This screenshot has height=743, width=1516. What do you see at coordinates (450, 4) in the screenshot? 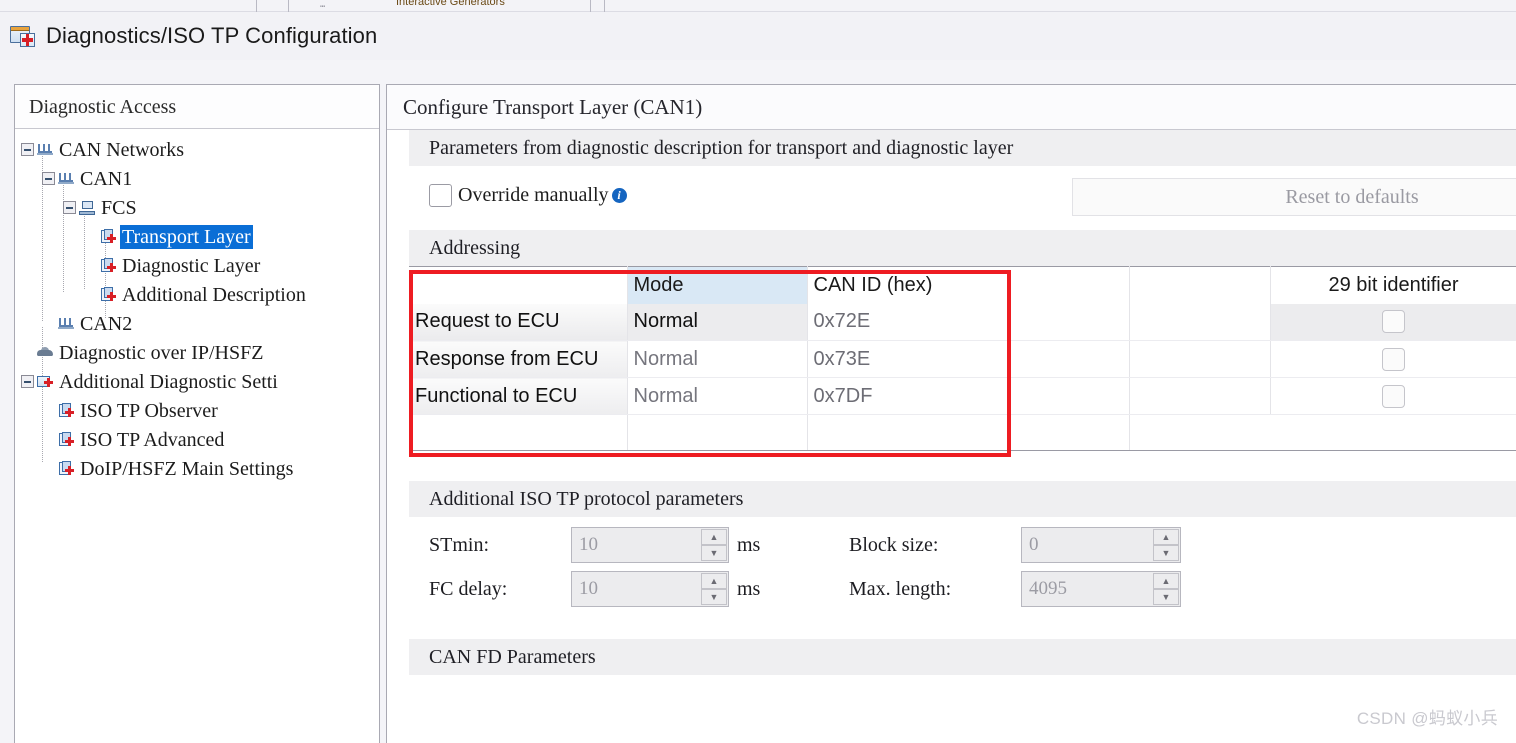
I see `strip-fragment-label: Interactive Generators` at bounding box center [450, 4].